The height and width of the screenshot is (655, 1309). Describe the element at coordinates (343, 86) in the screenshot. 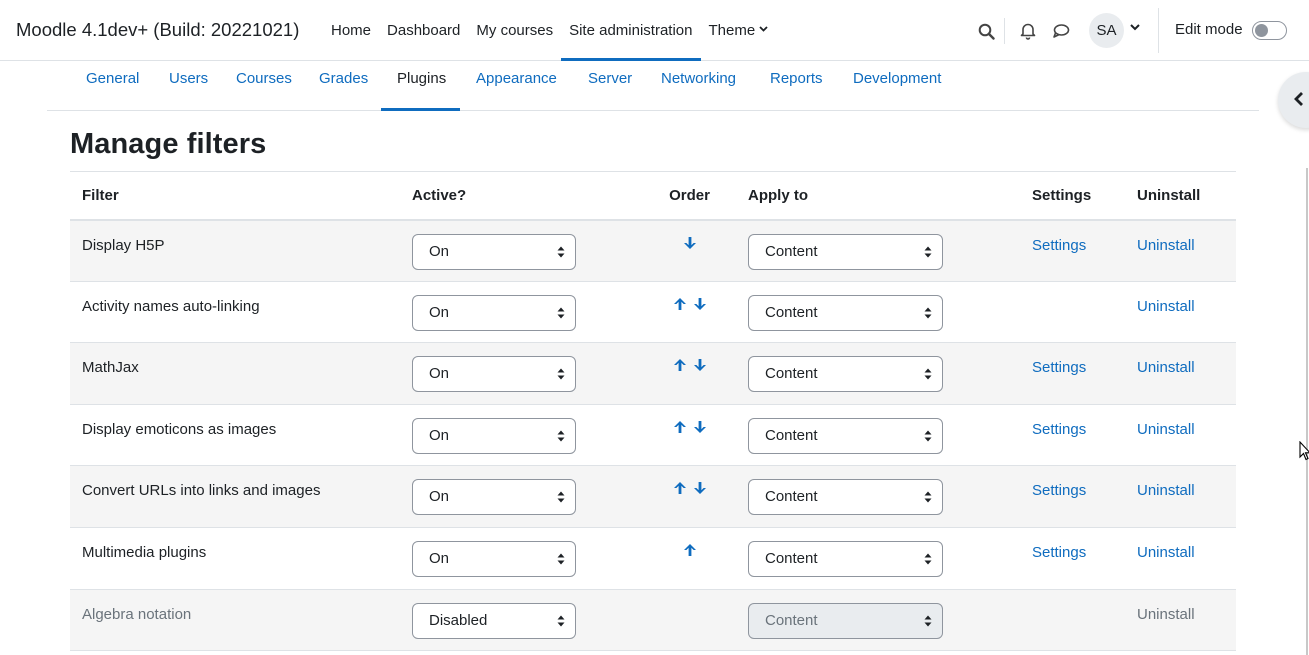

I see `tab-grades: Grades` at that location.